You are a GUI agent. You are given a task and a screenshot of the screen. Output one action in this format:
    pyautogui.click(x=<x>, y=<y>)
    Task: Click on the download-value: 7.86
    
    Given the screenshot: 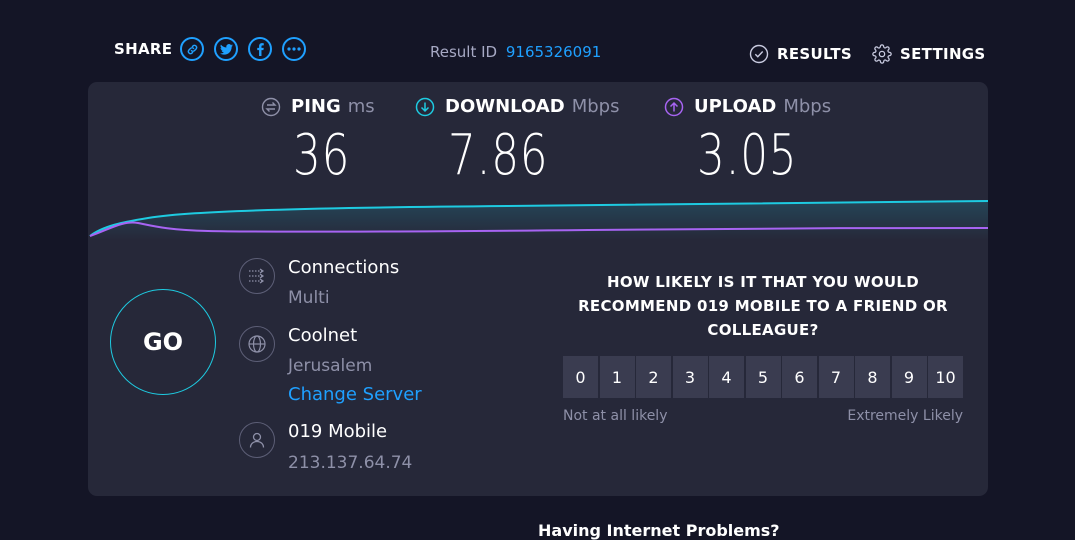 What is the action you would take?
    pyautogui.click(x=498, y=155)
    